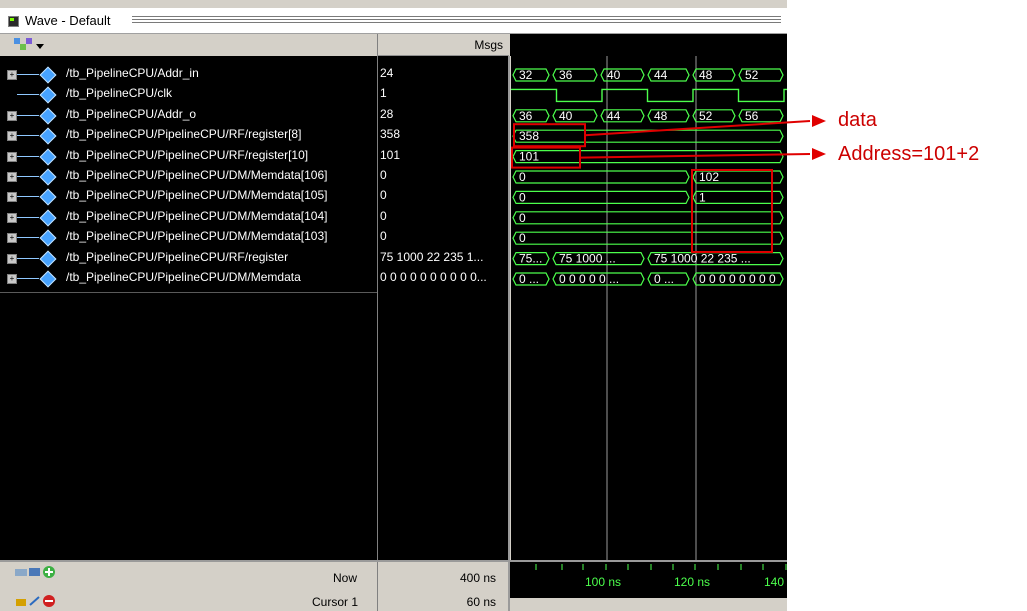 This screenshot has width=1027, height=611. I want to click on signal-path: /tb_PipelineCPU/PipelineCPU/DM/Memdata, so click(183, 277).